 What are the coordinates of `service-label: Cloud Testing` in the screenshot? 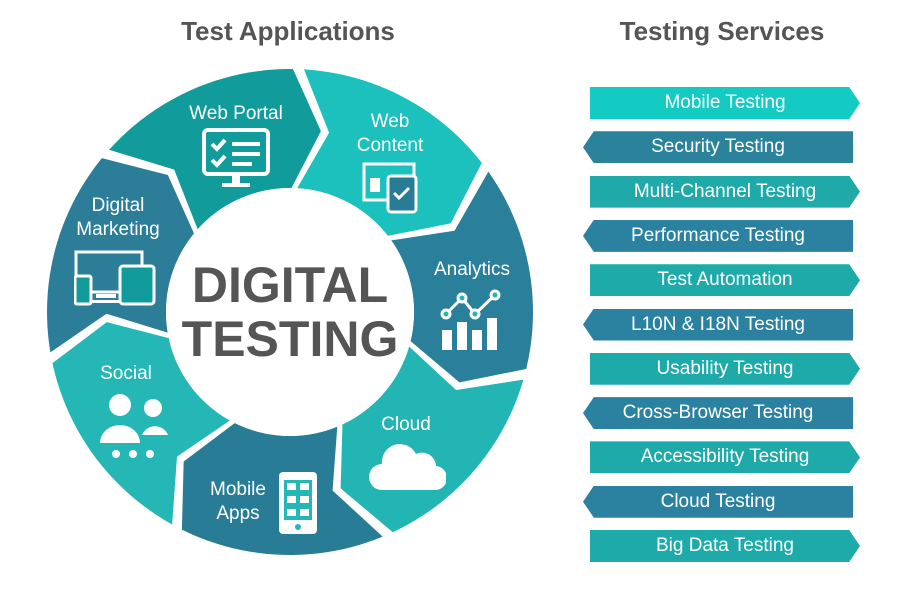 It's located at (718, 501).